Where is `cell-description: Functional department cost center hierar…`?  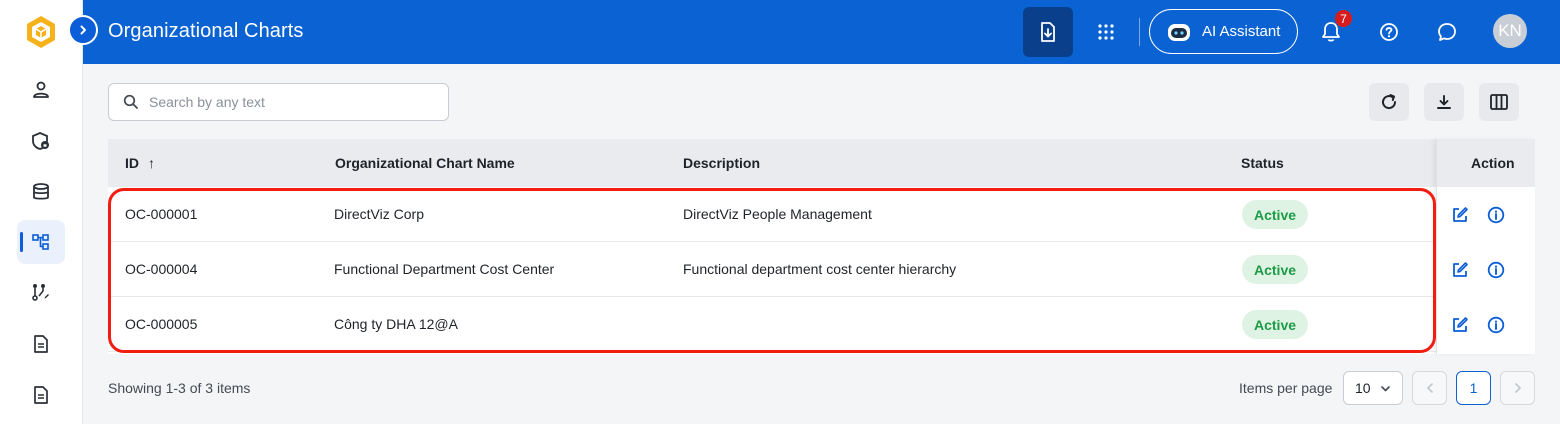
cell-description: Functional department cost center hierar… is located at coordinates (820, 269).